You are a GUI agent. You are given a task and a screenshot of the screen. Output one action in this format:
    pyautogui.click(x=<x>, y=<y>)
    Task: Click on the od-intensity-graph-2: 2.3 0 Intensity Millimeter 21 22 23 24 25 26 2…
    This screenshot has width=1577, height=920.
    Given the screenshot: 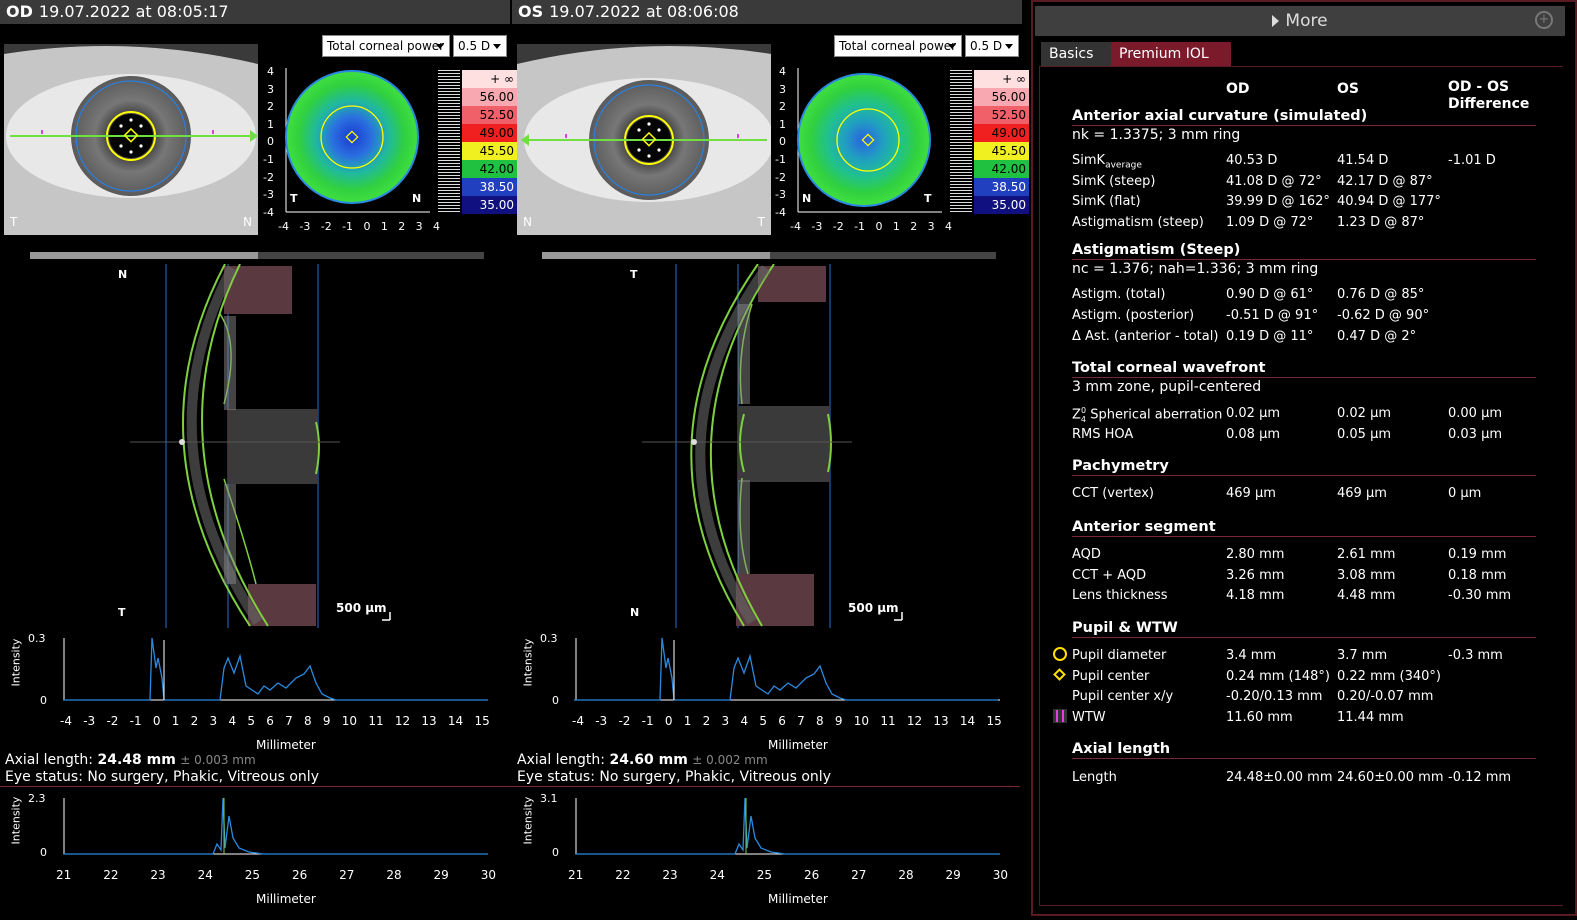 What is the action you would take?
    pyautogui.click(x=255, y=852)
    